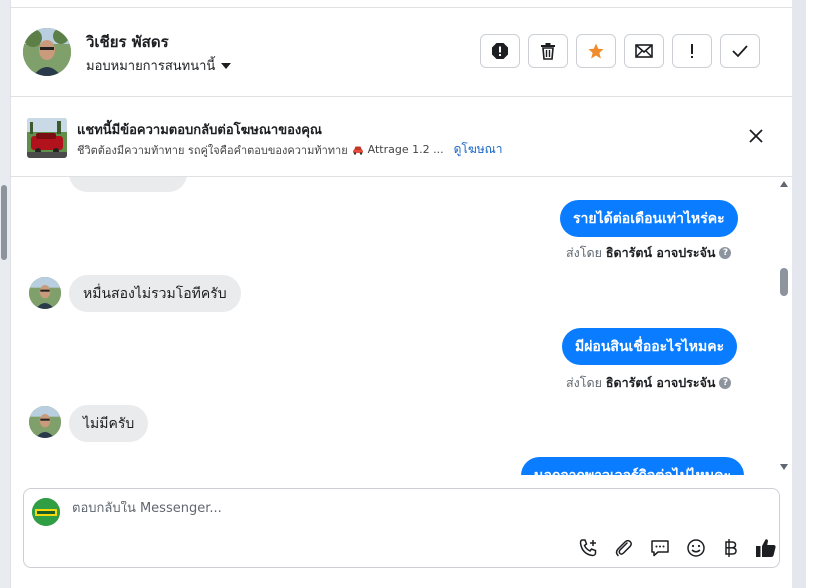  I want to click on attach-button, so click(624, 548).